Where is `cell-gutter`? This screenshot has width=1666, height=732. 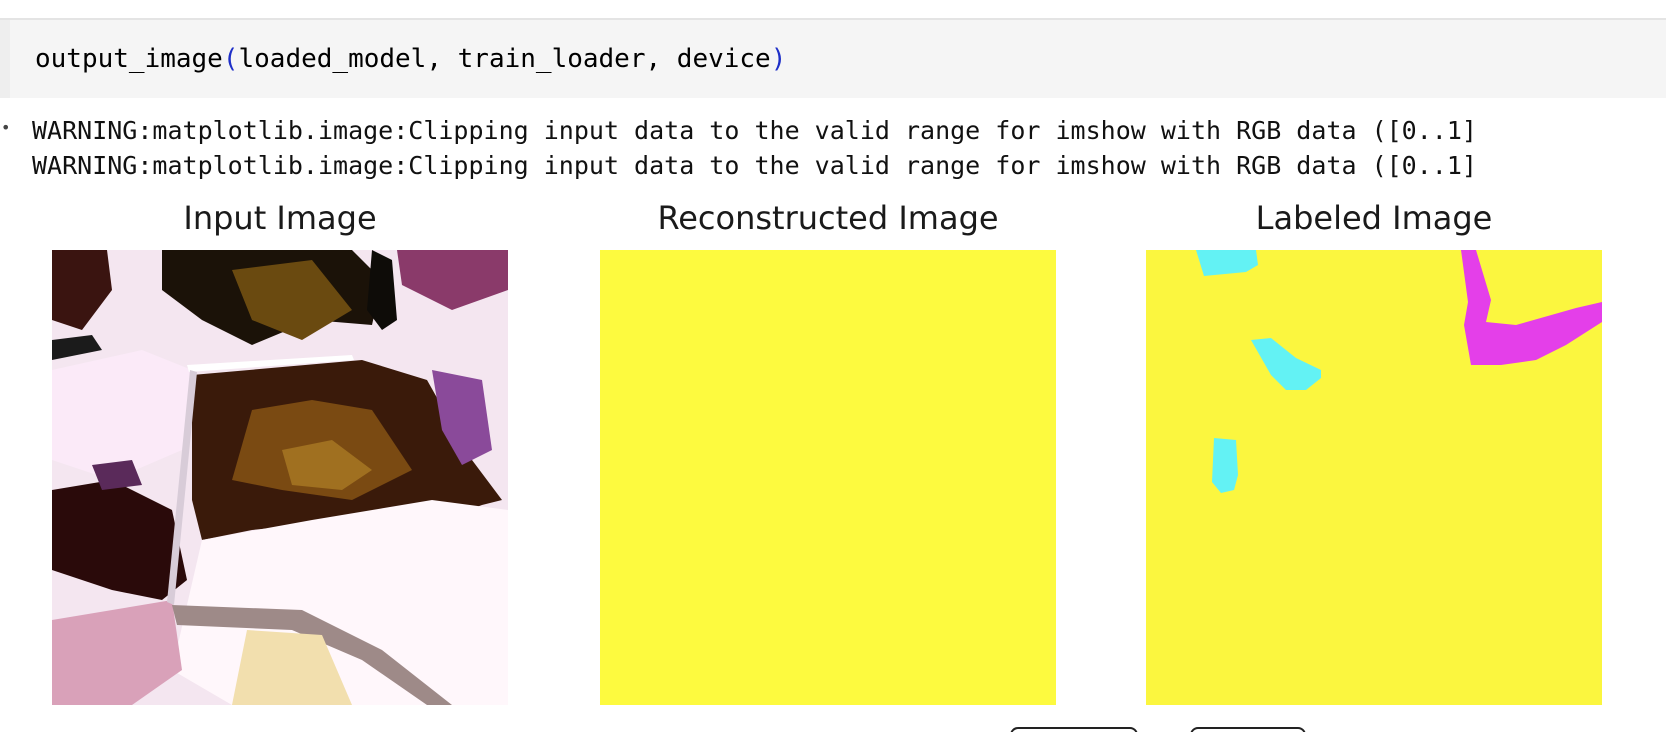 cell-gutter is located at coordinates (5, 59).